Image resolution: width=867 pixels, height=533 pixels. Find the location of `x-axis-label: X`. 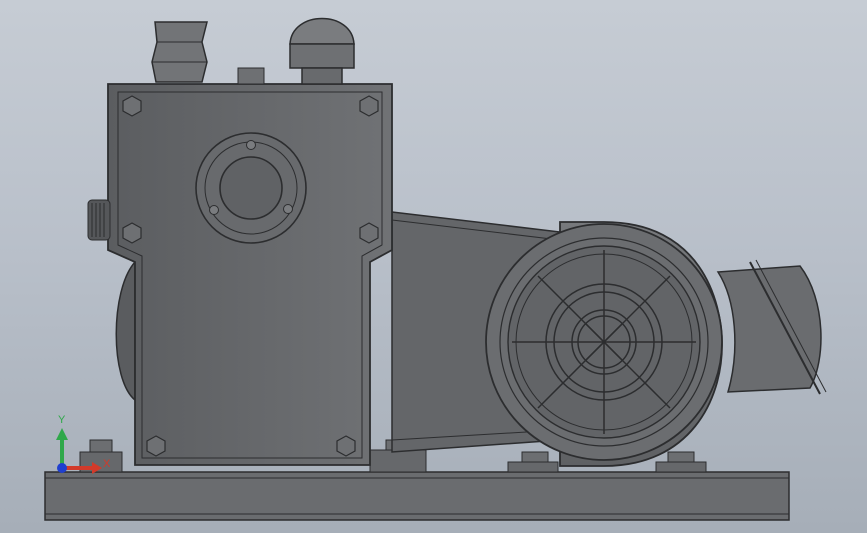

x-axis-label: X is located at coordinates (107, 464).